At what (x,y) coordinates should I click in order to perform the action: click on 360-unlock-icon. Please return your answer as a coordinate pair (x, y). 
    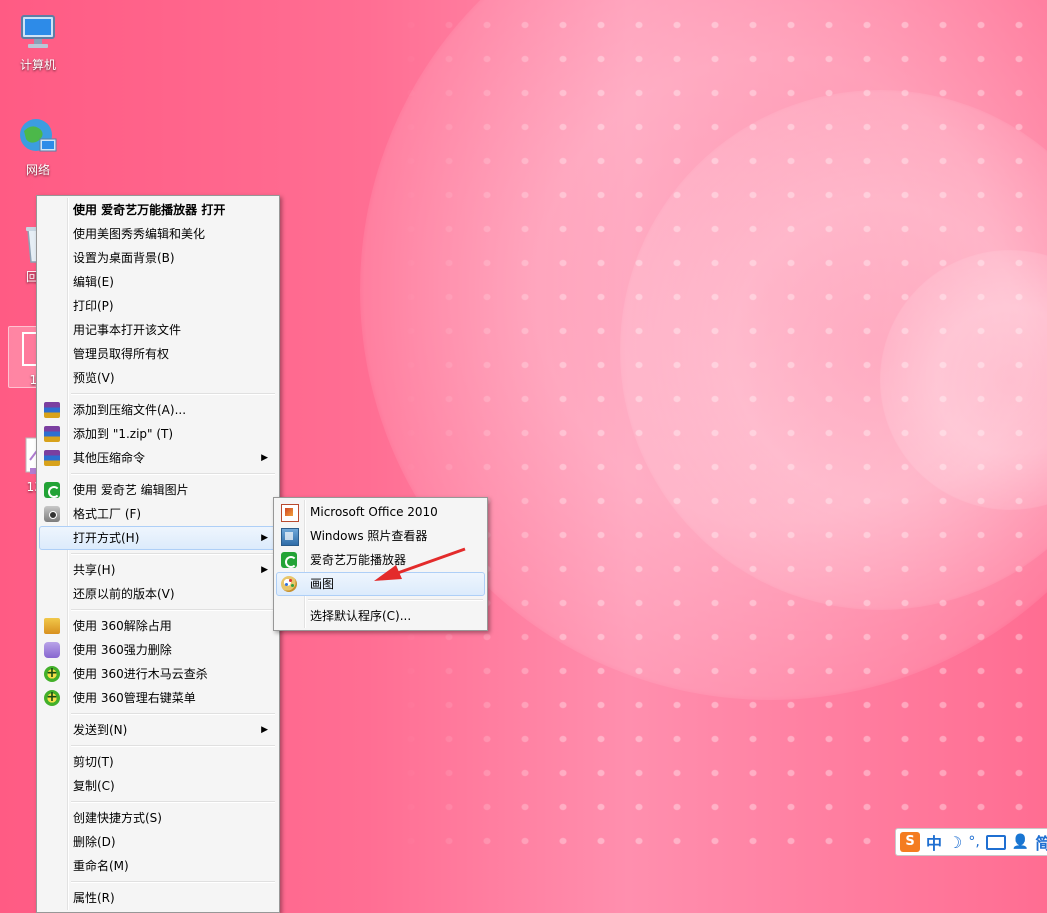
    Looking at the image, I should click on (52, 626).